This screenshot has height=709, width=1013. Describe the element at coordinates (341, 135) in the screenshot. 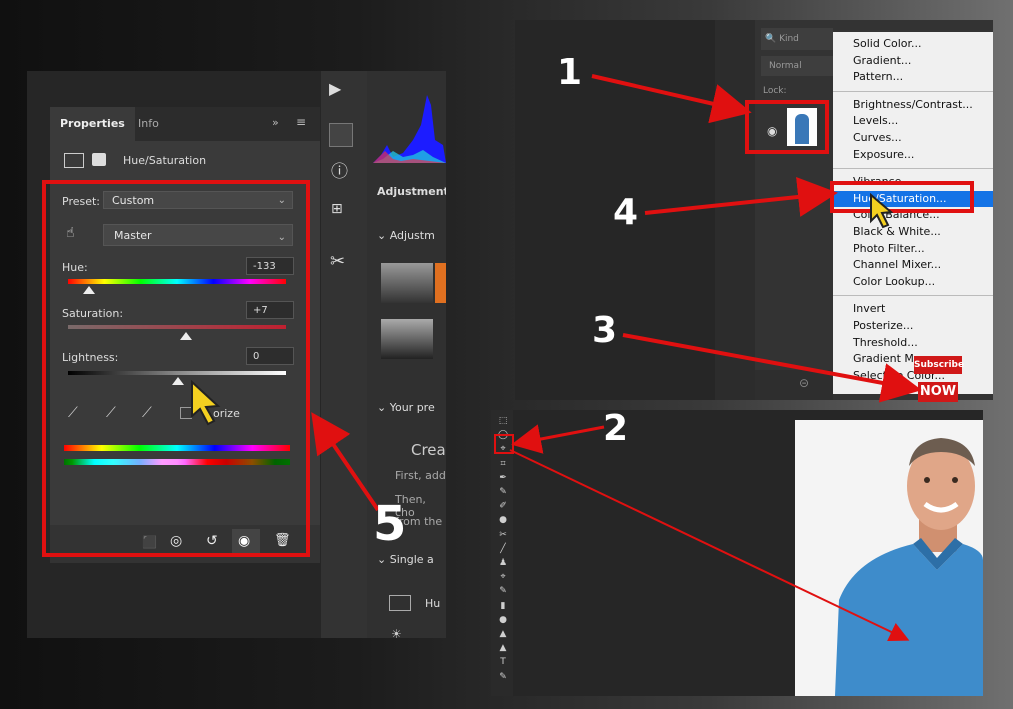

I see `libraries-icon` at that location.